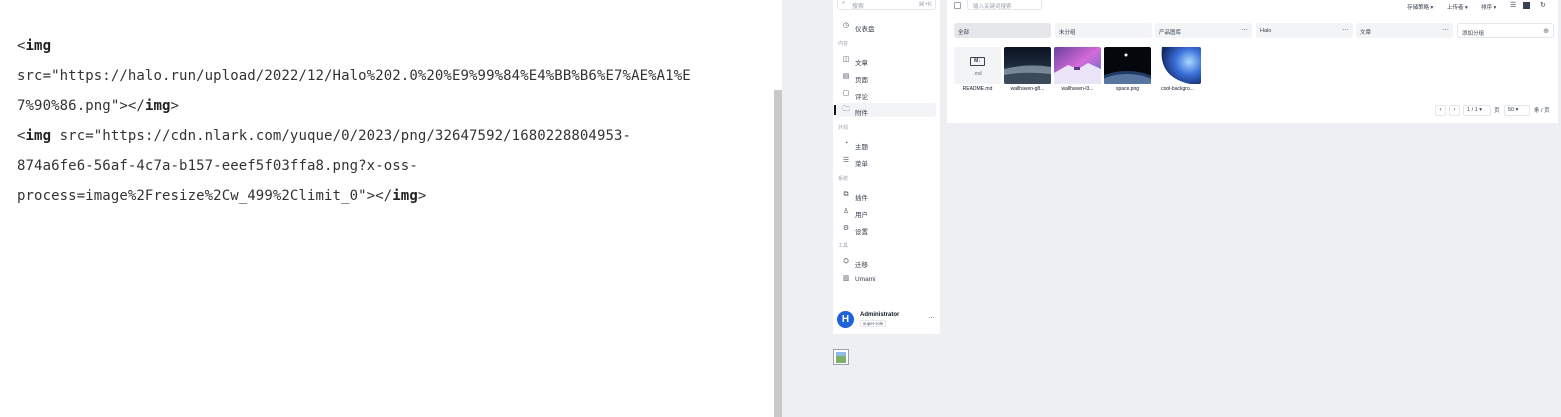 Image resolution: width=1561 pixels, height=417 pixels. I want to click on select-all-checkbox, so click(957, 5).